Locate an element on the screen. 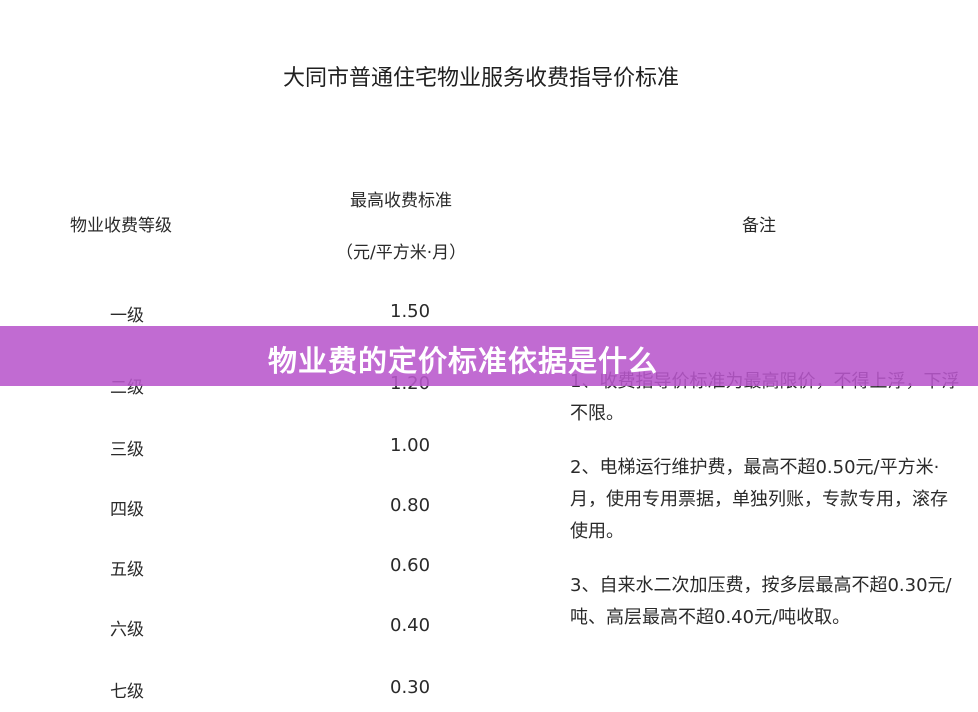  row-level: 七级 is located at coordinates (127, 692).